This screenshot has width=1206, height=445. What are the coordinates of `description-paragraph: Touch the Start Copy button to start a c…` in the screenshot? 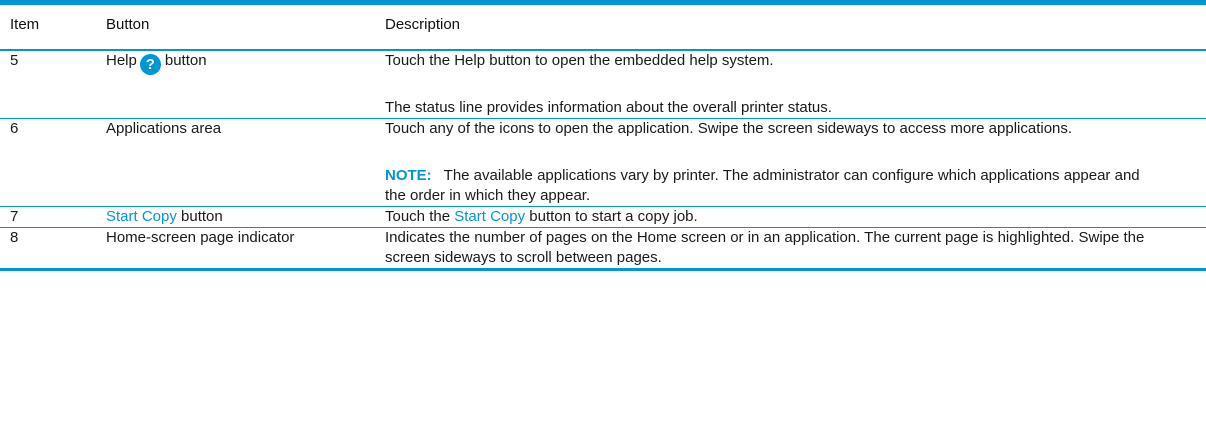 It's located at (765, 217).